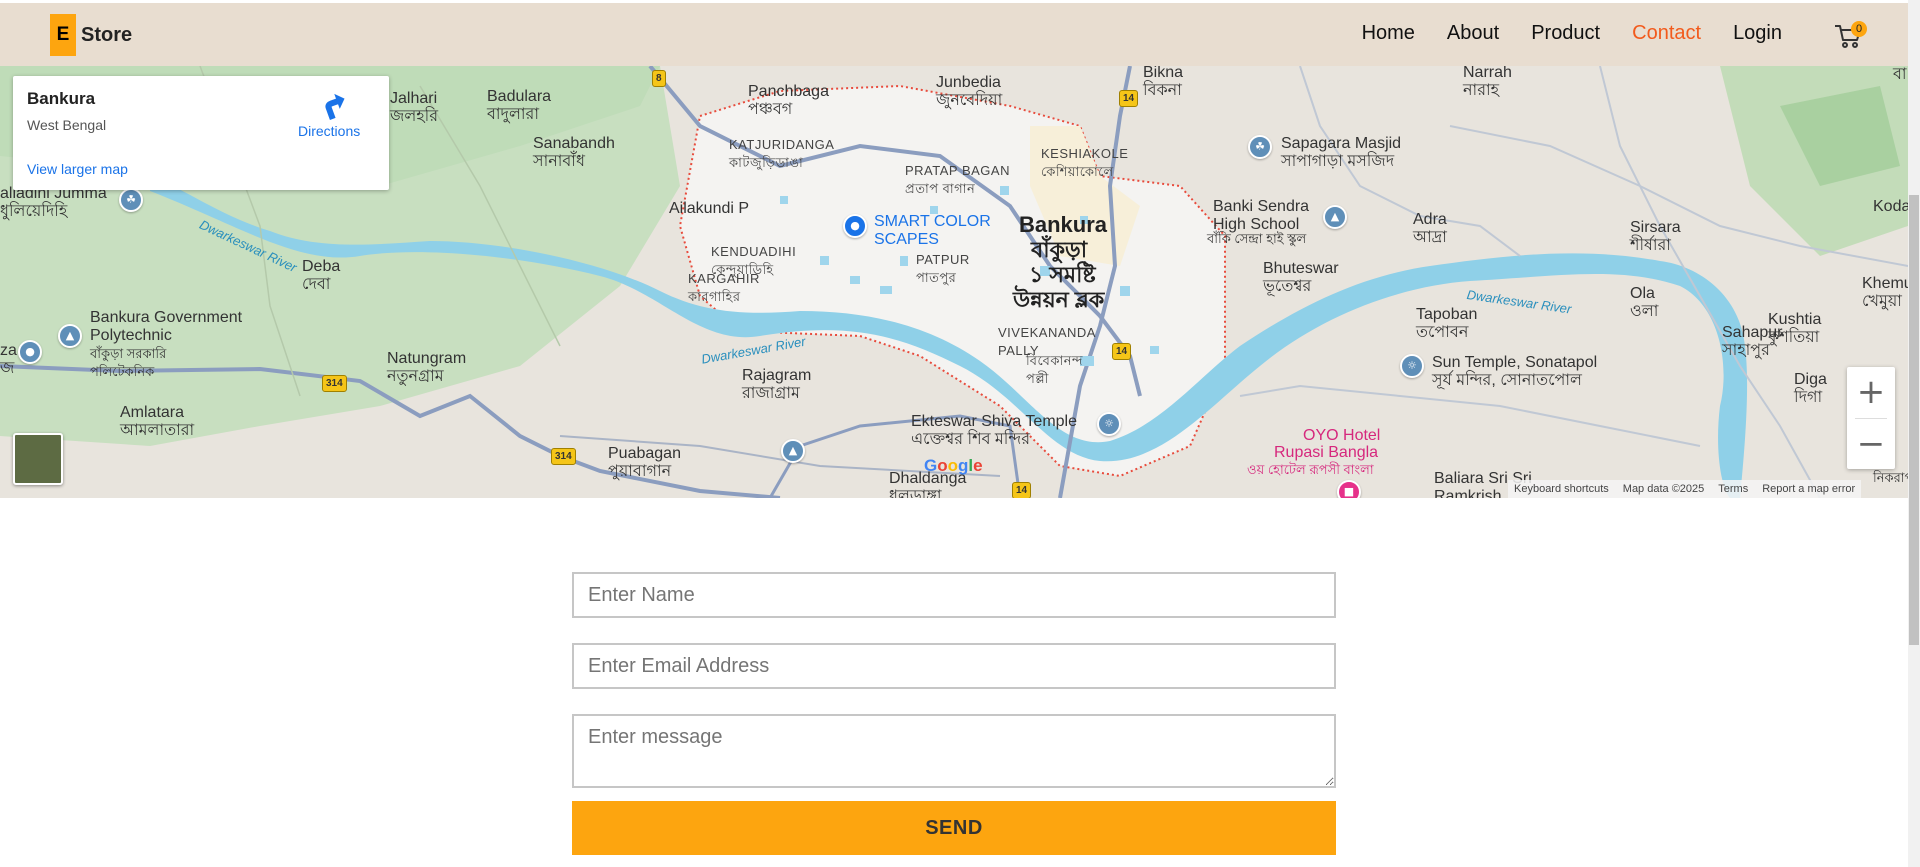 The height and width of the screenshot is (867, 1920). What do you see at coordinates (1388, 33) in the screenshot?
I see `nav-home: Home` at bounding box center [1388, 33].